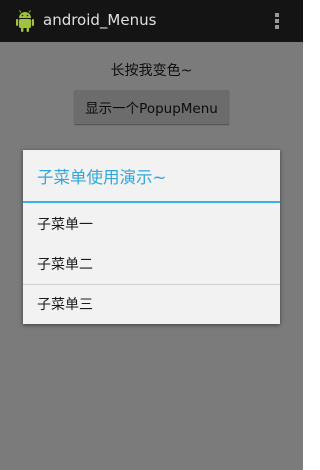  I want to click on menu-item-submenu-2: 子菜单二, so click(151, 264).